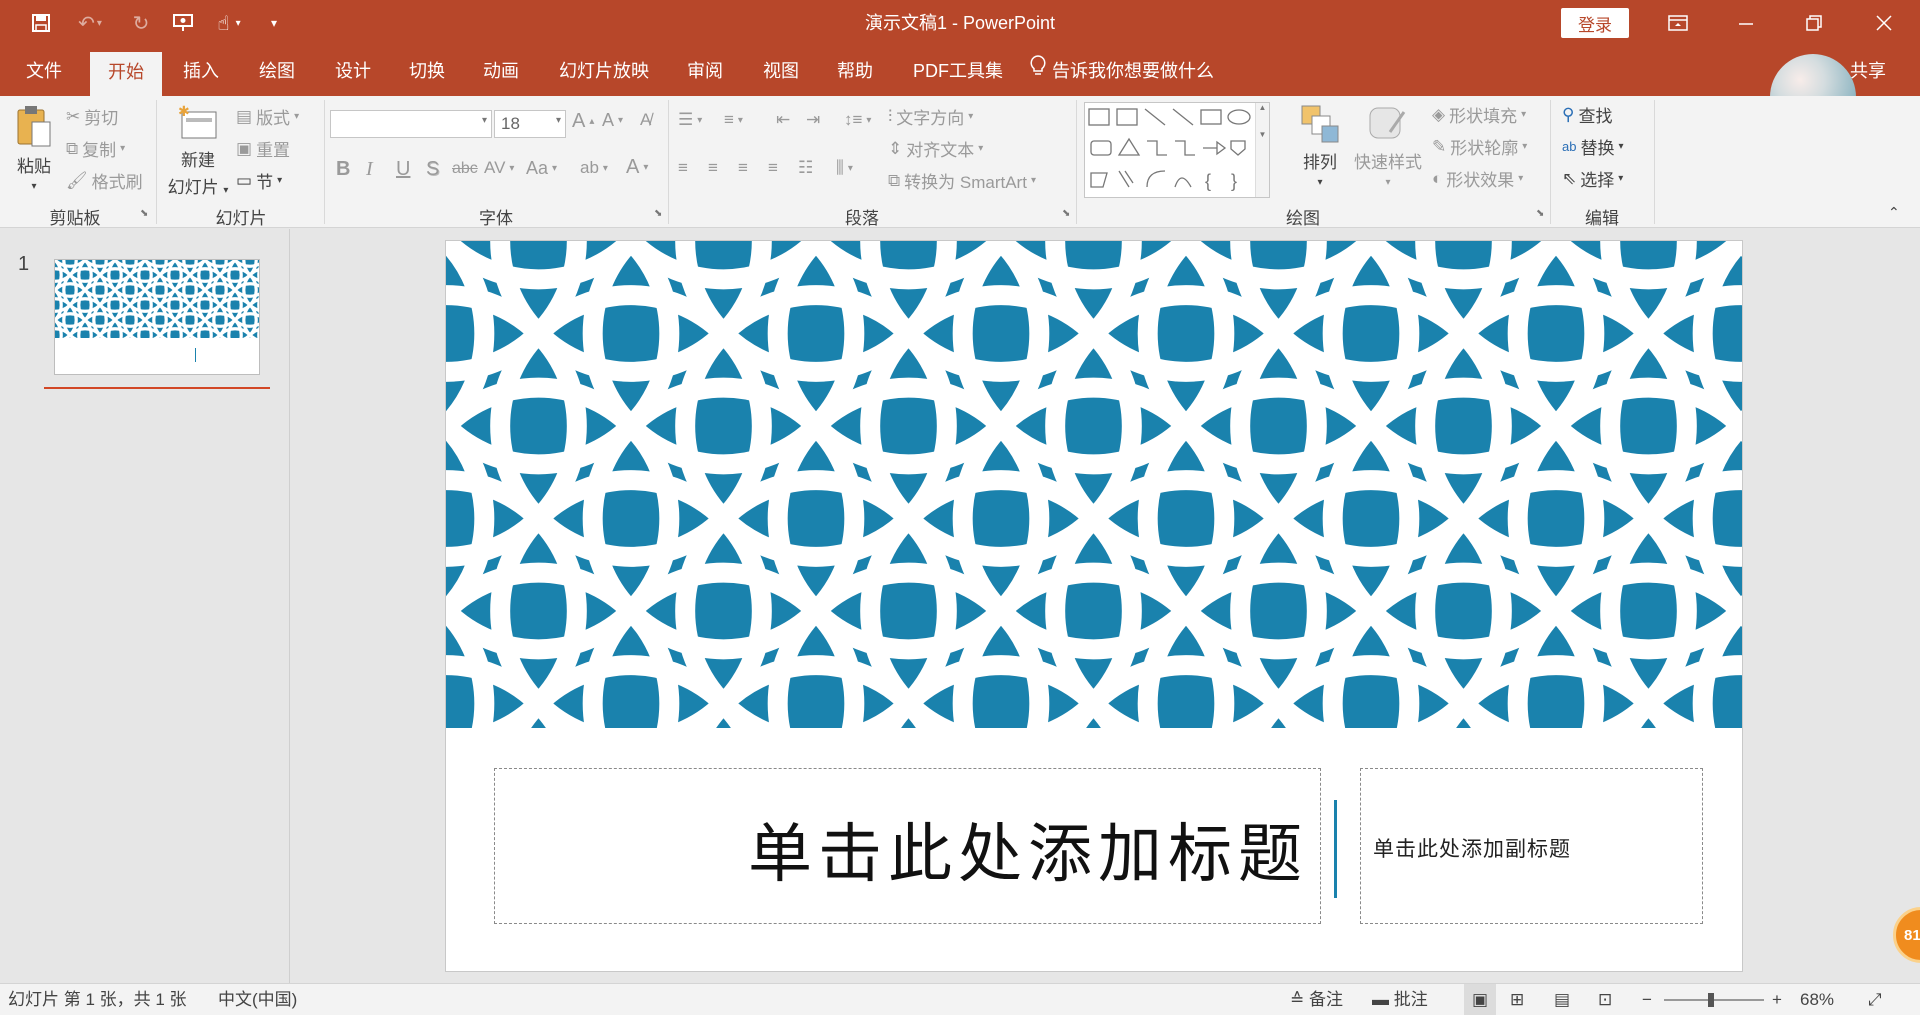 The width and height of the screenshot is (1920, 1015). What do you see at coordinates (263, 148) in the screenshot?
I see `reset-button: ▣ 重置` at bounding box center [263, 148].